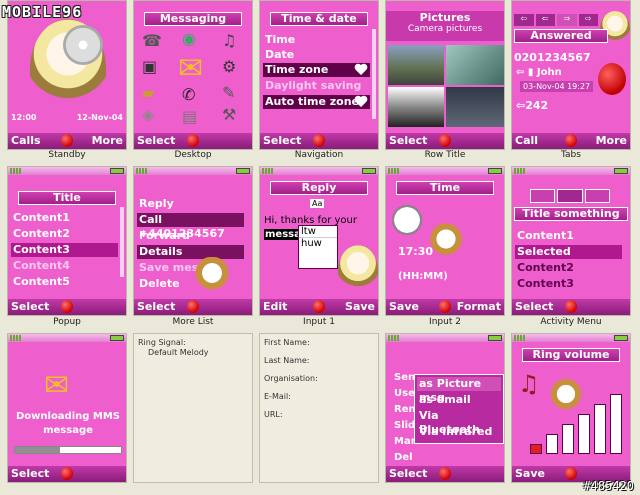  I want to click on tab-back: ⇦, so click(524, 20).